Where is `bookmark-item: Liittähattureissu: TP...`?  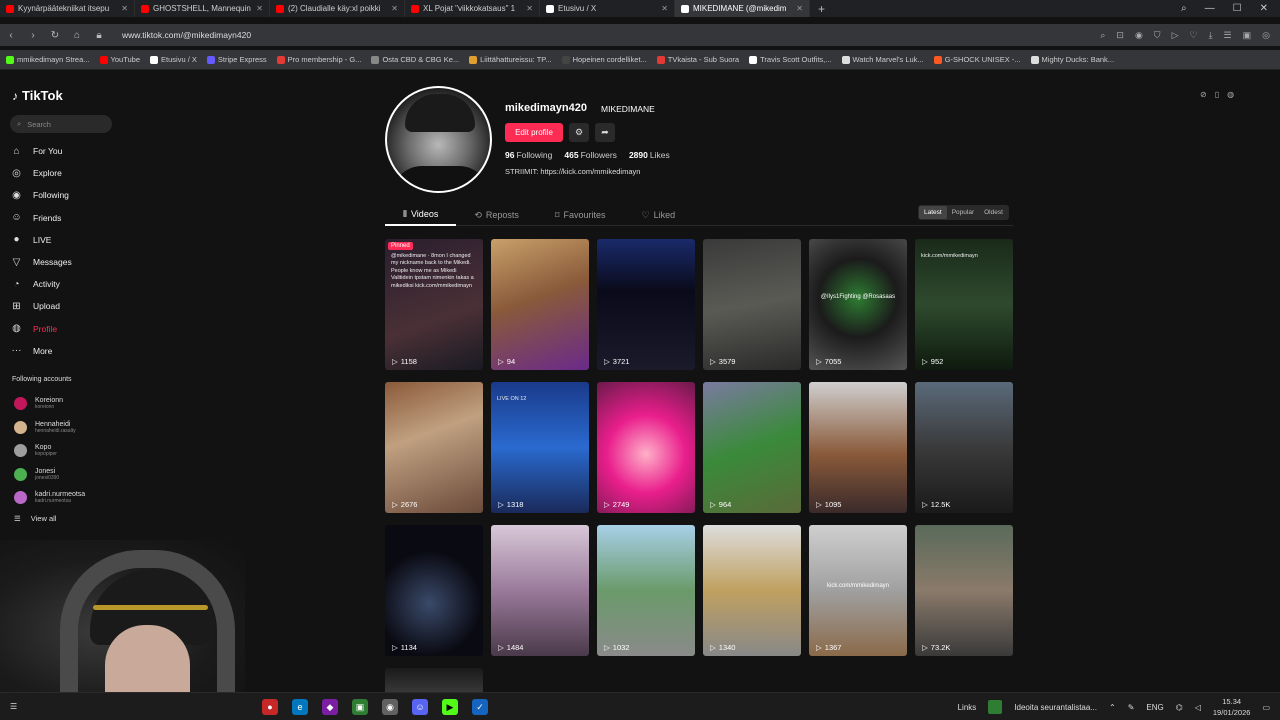
bookmark-item: Liittähattureissu: TP... is located at coordinates (510, 59).